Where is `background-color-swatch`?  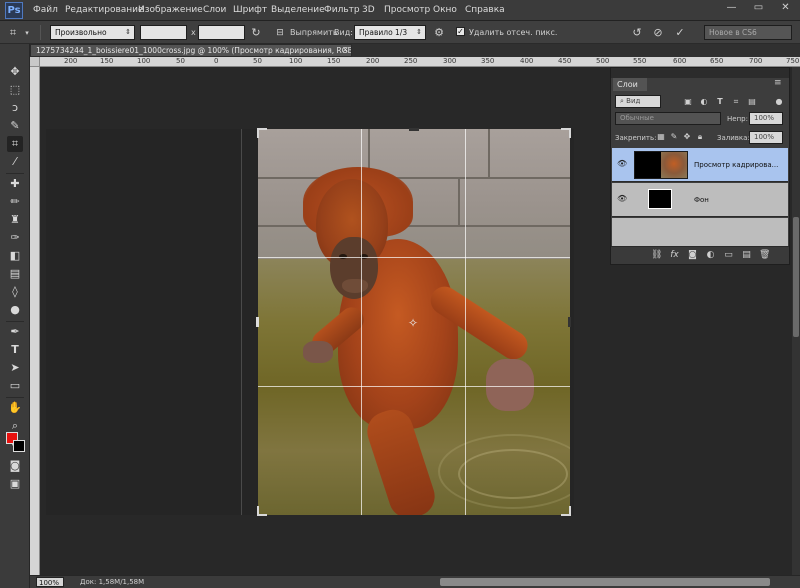 background-color-swatch is located at coordinates (19, 446).